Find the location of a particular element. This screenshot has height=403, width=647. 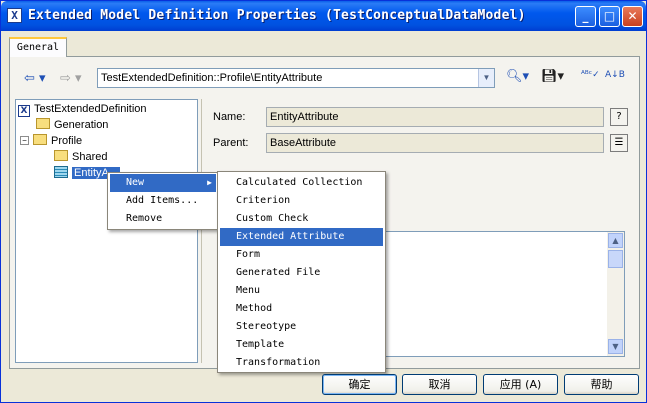

extended-model-icon: X is located at coordinates (24, 111).